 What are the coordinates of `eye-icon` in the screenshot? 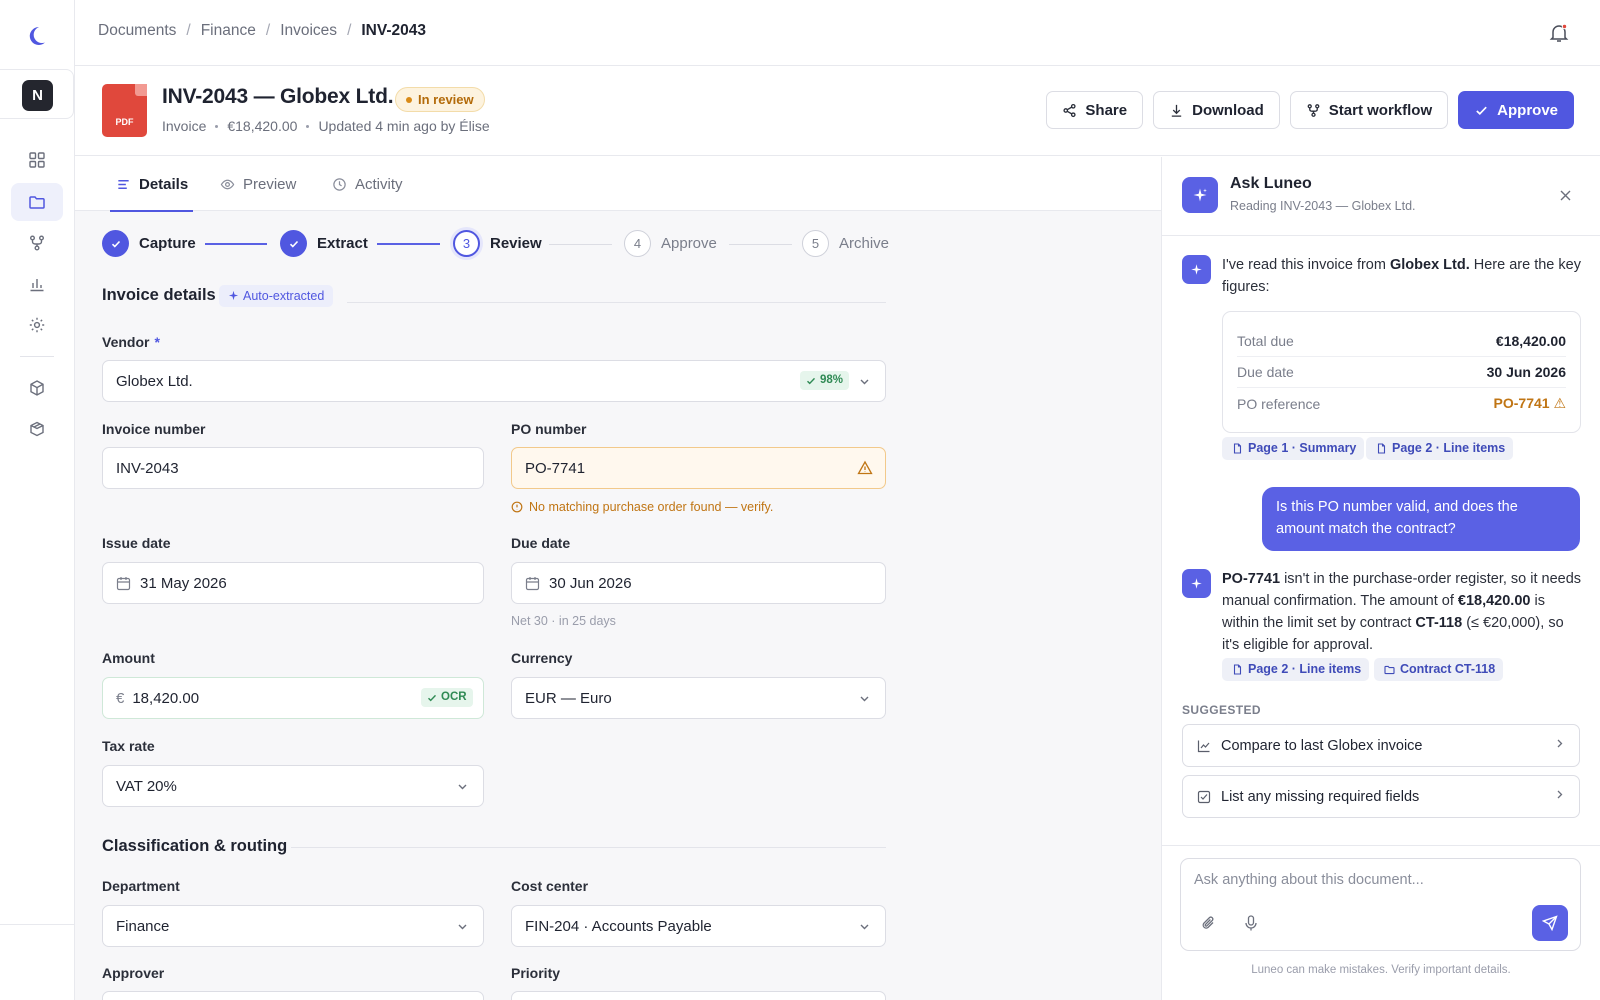 It's located at (227, 184).